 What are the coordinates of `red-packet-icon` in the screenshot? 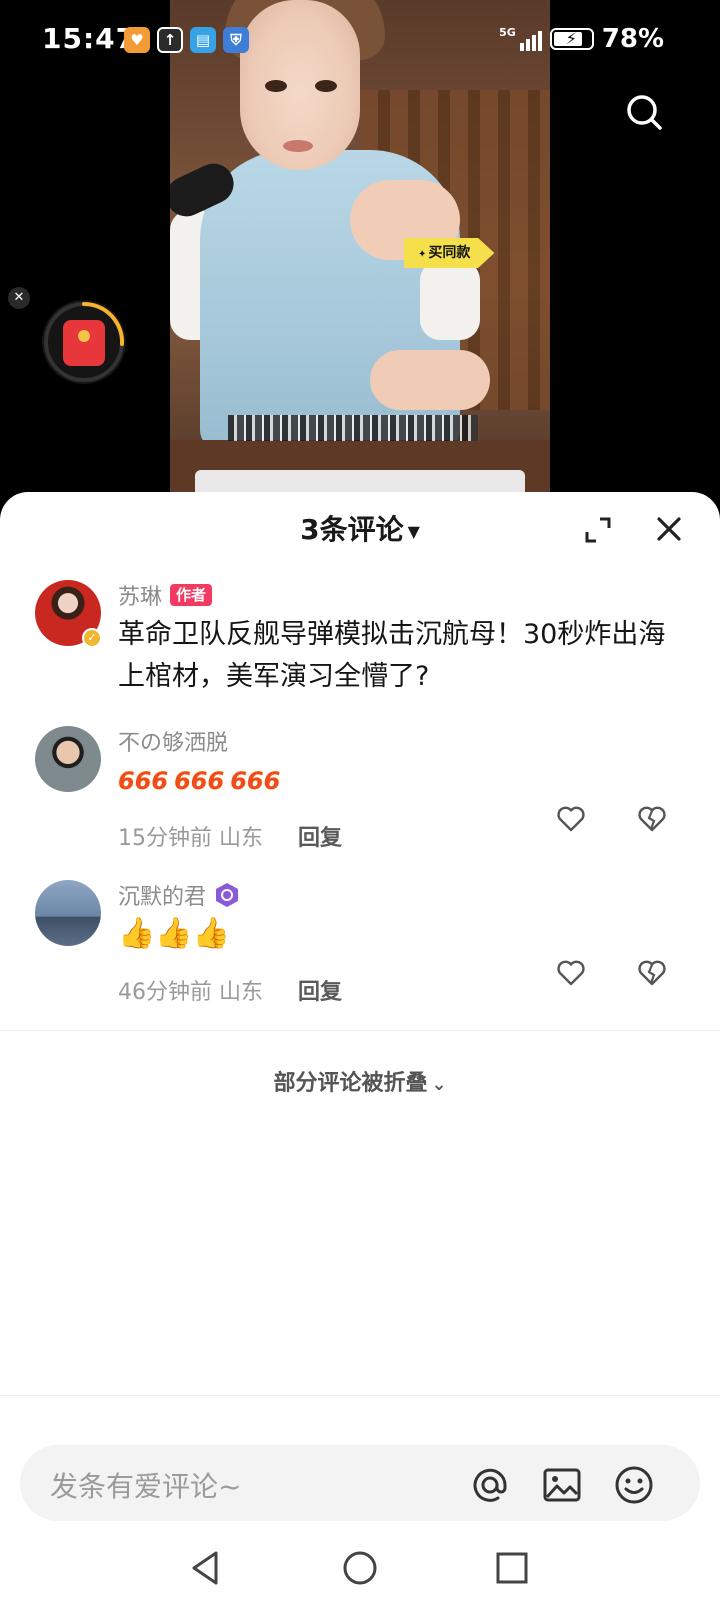 It's located at (84, 343).